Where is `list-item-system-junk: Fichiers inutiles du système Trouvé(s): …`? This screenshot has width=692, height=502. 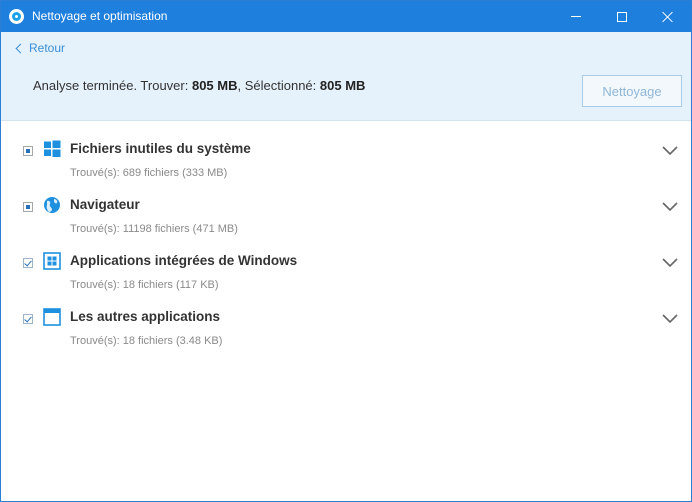
list-item-system-junk: Fichiers inutiles du système Trouvé(s): … is located at coordinates (346, 168).